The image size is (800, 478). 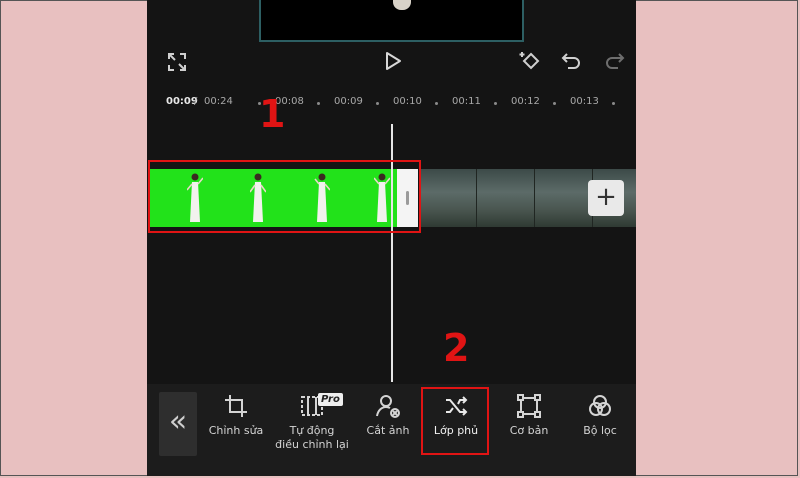 What do you see at coordinates (407, 101) in the screenshot?
I see `ruler-tick: 00:10` at bounding box center [407, 101].